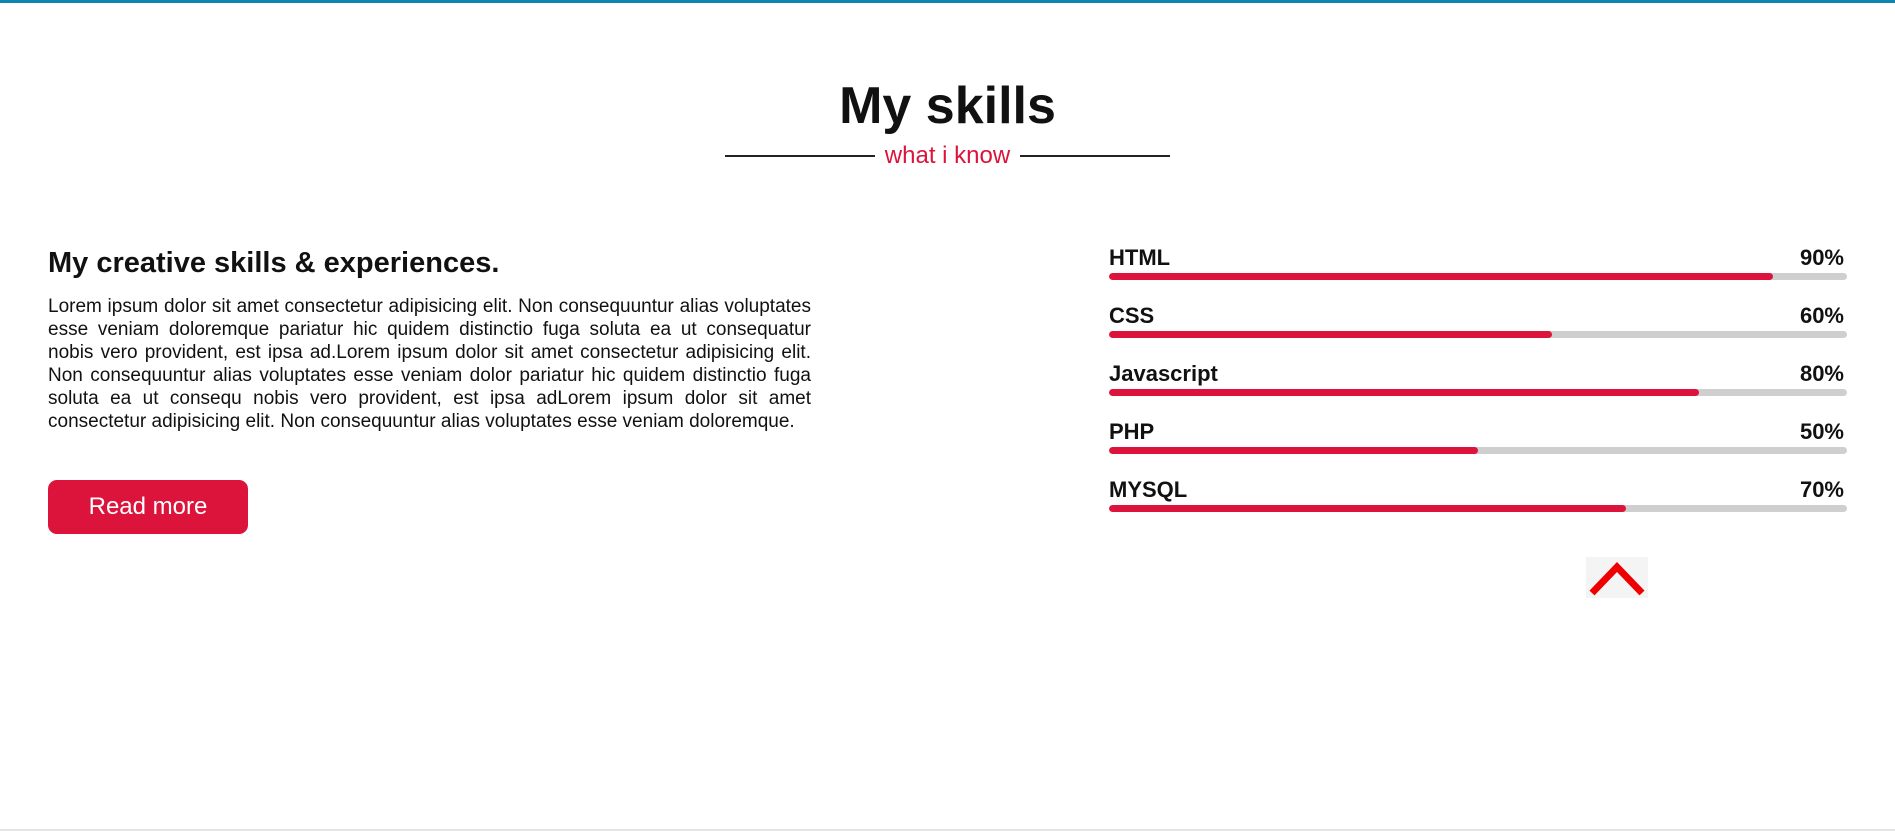 The image size is (1895, 831). I want to click on section-subtitle: what i know, so click(947, 155).